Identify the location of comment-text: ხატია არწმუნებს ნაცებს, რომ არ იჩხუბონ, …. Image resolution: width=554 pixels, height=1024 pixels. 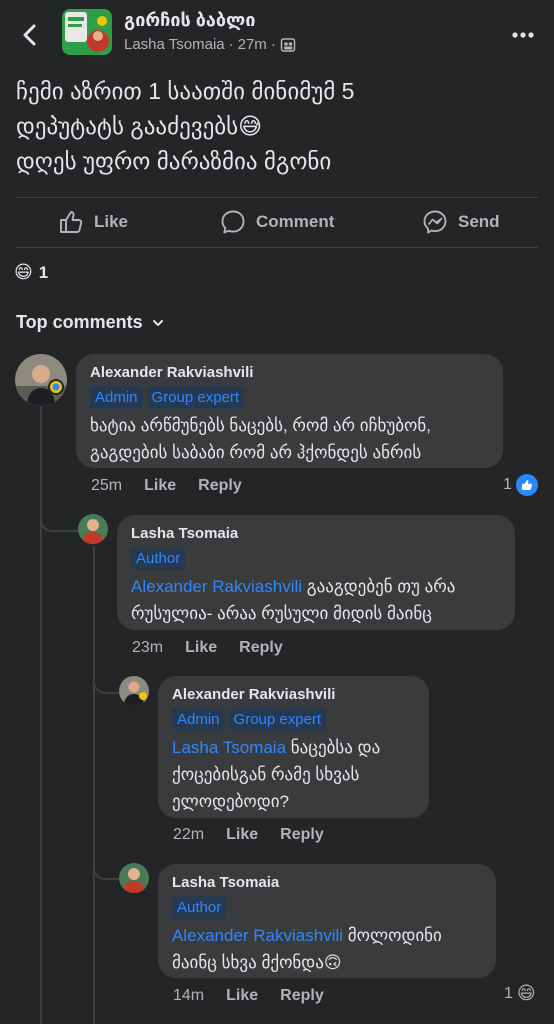
(289, 439).